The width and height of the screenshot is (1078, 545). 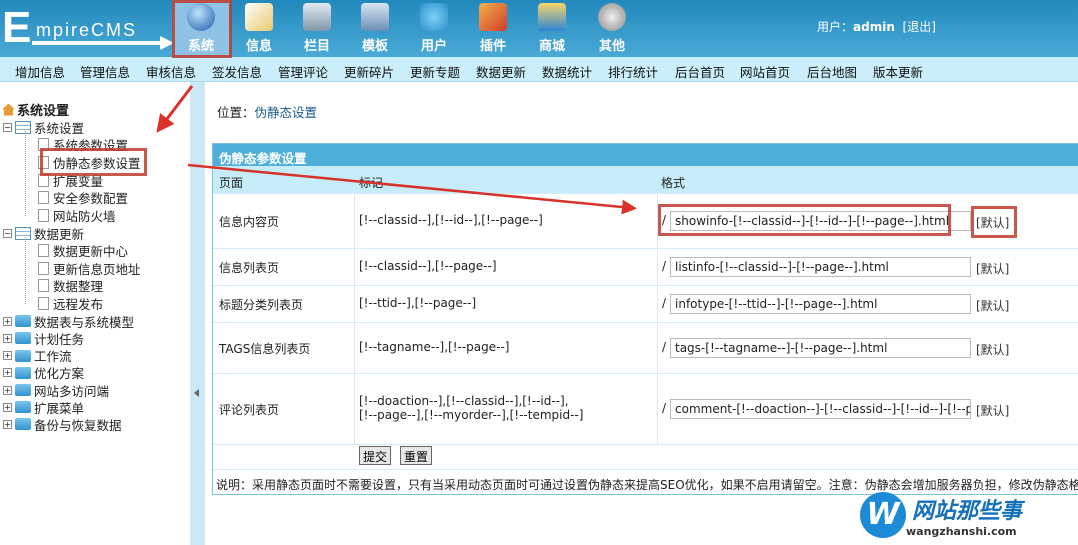 What do you see at coordinates (551, 46) in the screenshot?
I see `tab-label: 商城` at bounding box center [551, 46].